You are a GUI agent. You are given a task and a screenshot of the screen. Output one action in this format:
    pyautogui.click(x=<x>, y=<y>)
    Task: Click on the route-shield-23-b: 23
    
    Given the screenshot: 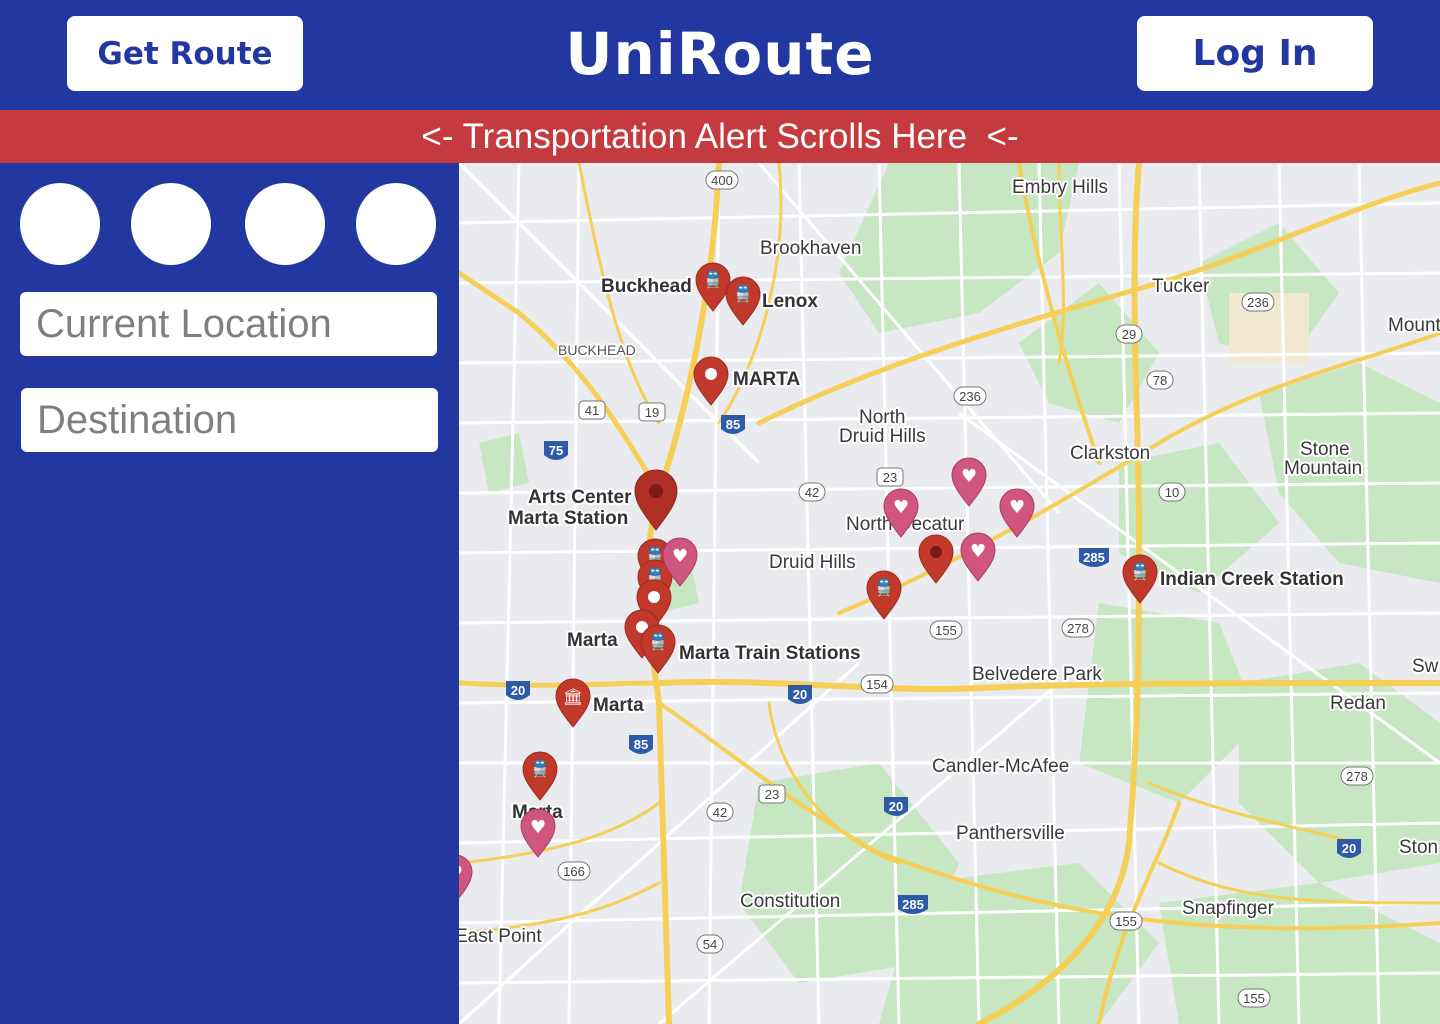 What is the action you would take?
    pyautogui.click(x=772, y=794)
    